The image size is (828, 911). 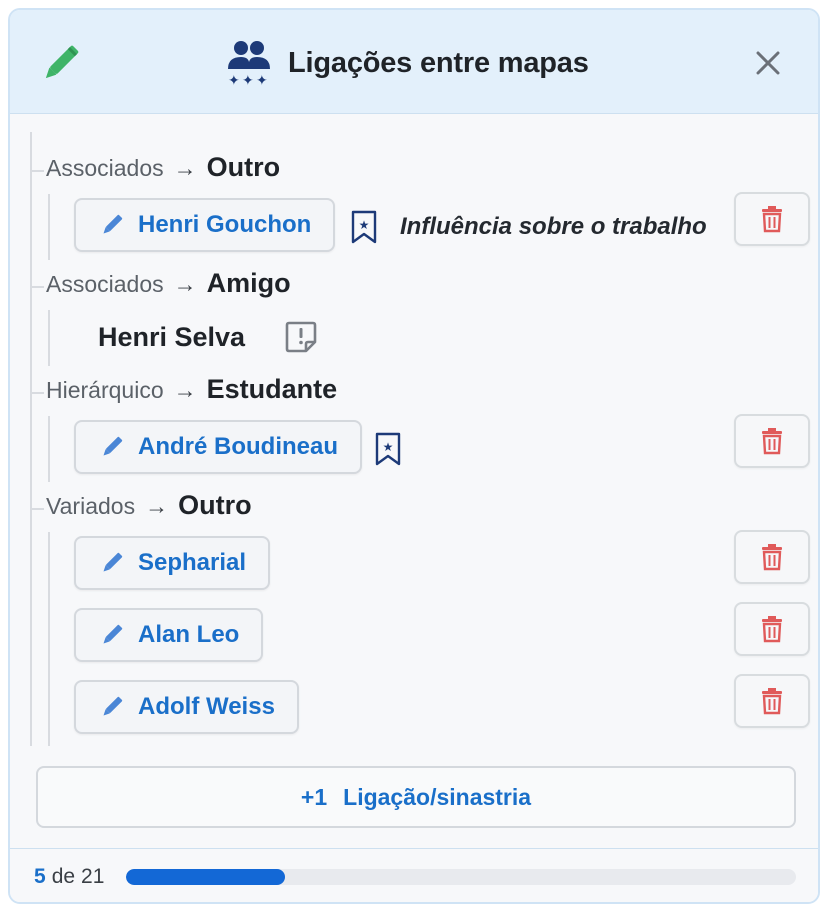 What do you see at coordinates (301, 337) in the screenshot?
I see `note-alert-icon` at bounding box center [301, 337].